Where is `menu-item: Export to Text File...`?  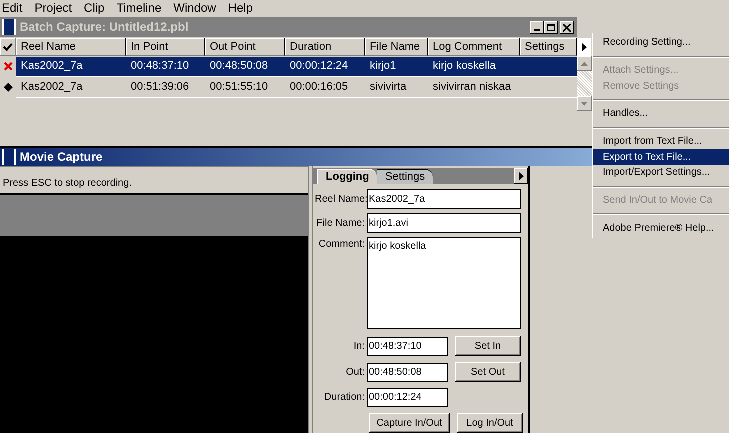 menu-item: Export to Text File... is located at coordinates (661, 157).